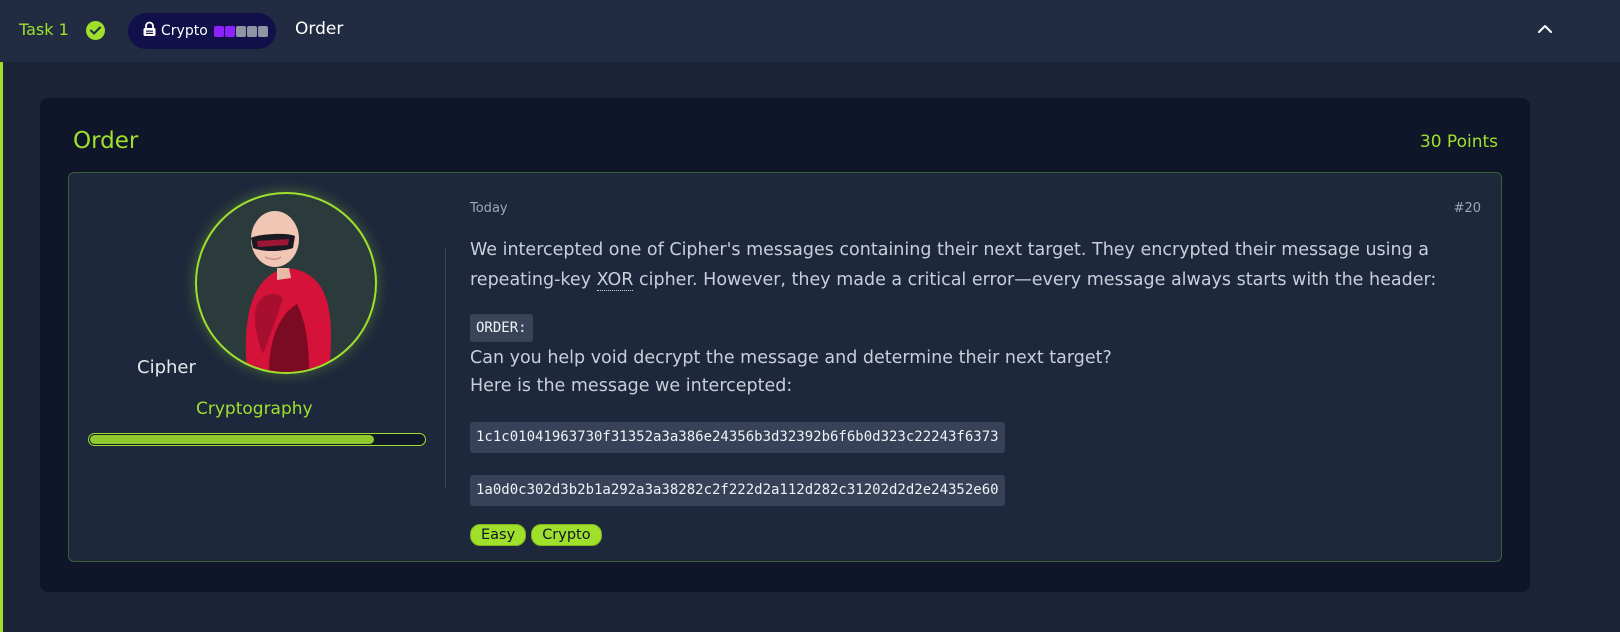 This screenshot has width=1620, height=632. What do you see at coordinates (631, 386) in the screenshot?
I see `intercepted-label: Here is the message we intercepted:` at bounding box center [631, 386].